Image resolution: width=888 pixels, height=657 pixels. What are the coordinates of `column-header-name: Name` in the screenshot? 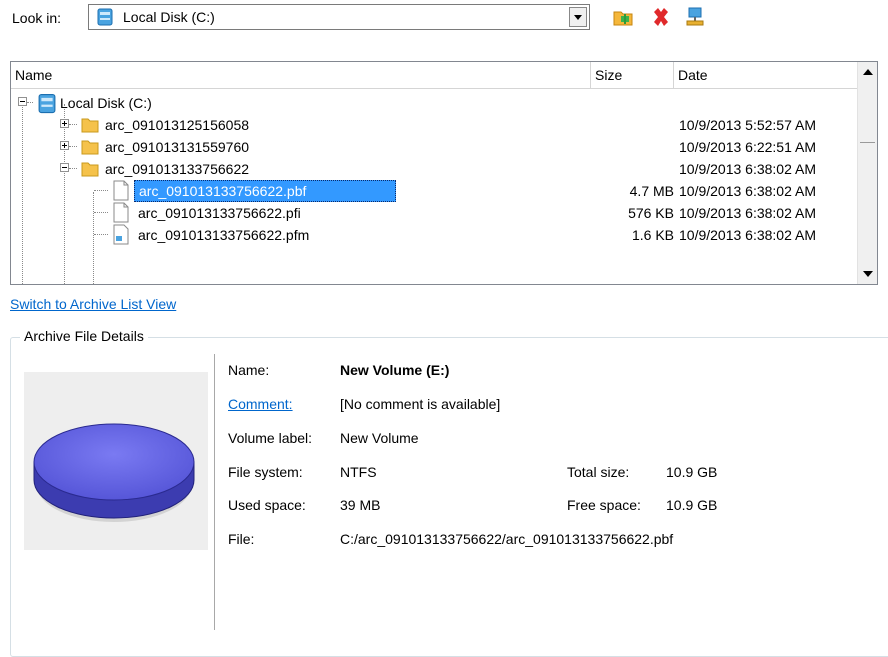 It's located at (301, 75).